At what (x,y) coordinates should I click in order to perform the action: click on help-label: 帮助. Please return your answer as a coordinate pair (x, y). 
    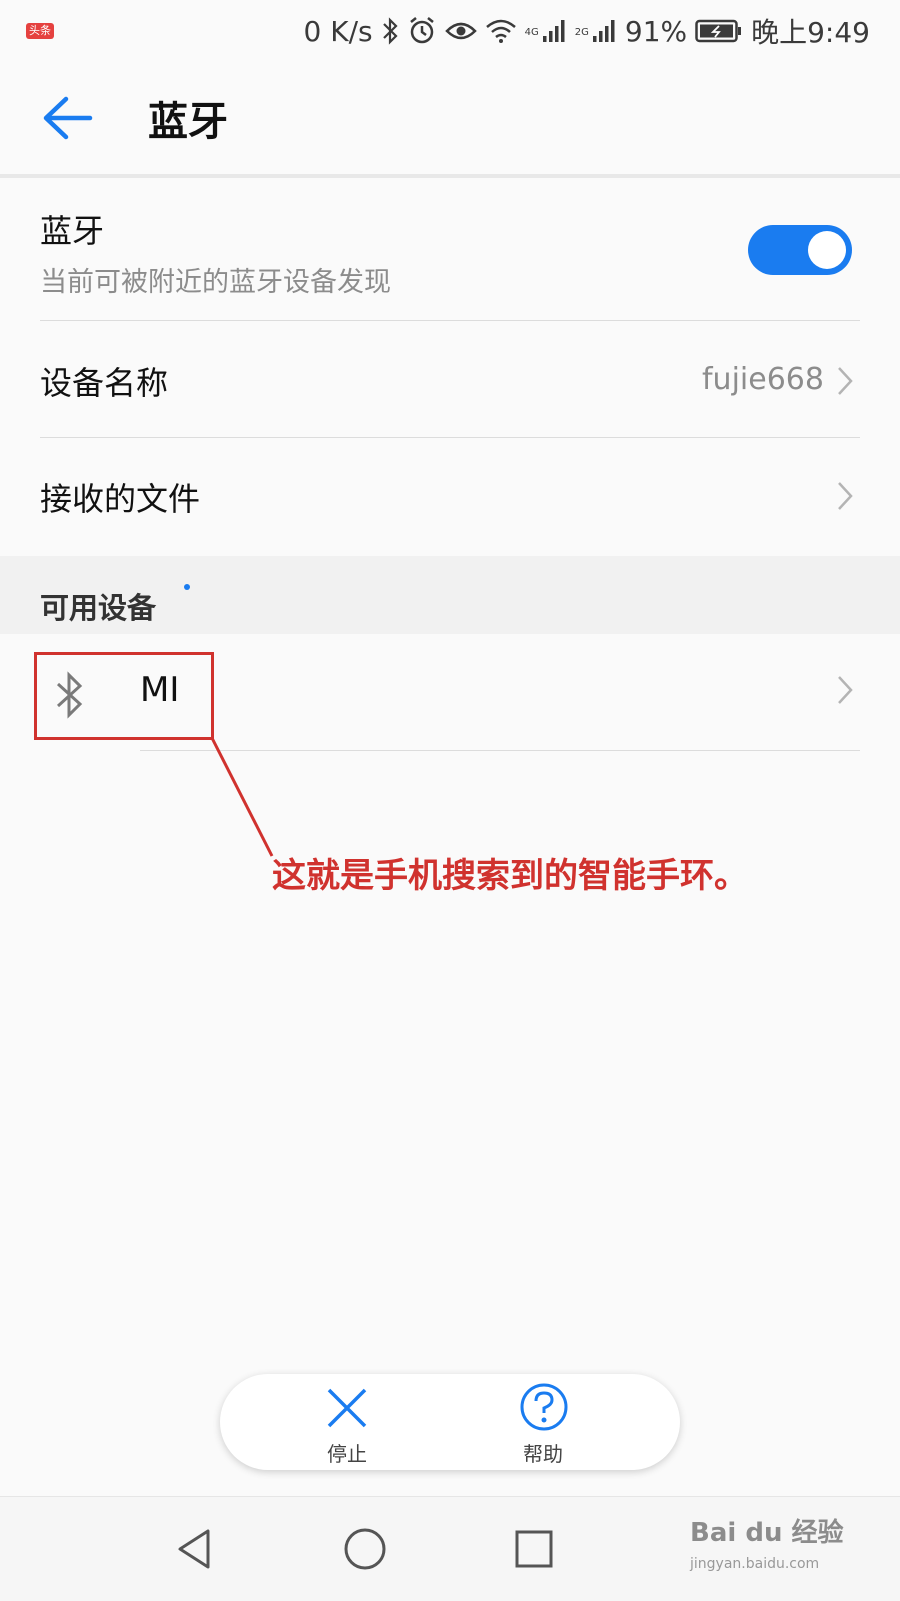
    Looking at the image, I should click on (543, 1454).